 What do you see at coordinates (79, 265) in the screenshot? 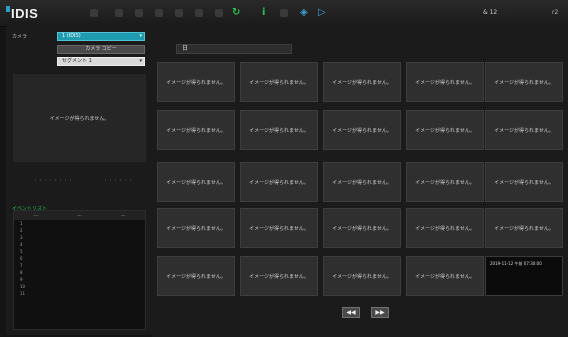
I see `list-item: 7` at bounding box center [79, 265].